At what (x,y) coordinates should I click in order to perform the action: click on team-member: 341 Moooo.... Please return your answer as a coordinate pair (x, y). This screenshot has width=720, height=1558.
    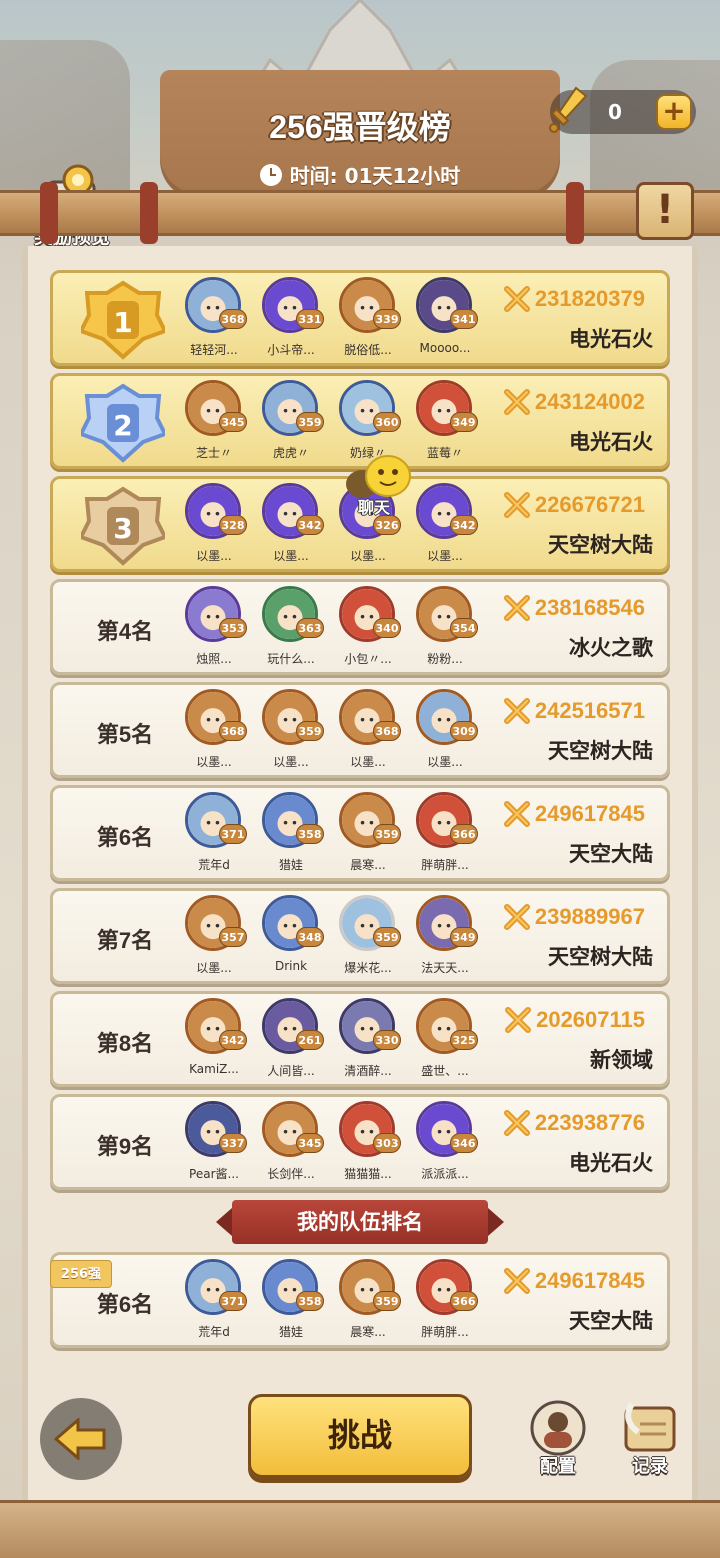
    Looking at the image, I should click on (445, 321).